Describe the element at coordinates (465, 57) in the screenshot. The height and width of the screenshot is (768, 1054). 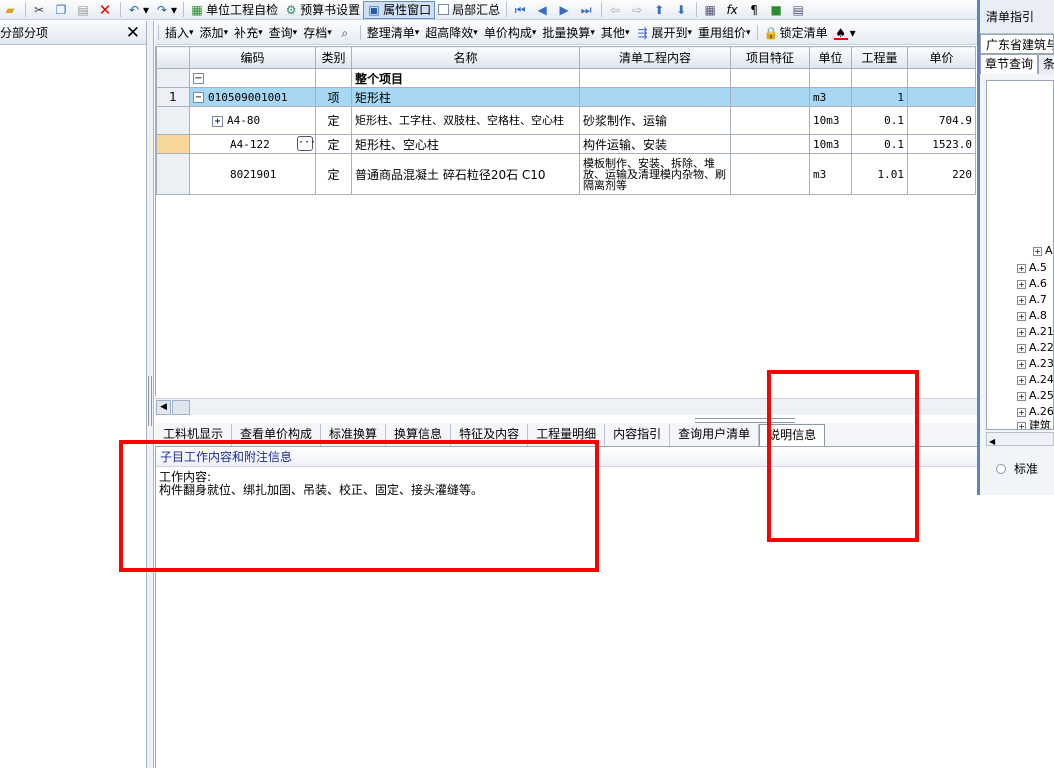
I see `col-header-name: 名称` at that location.